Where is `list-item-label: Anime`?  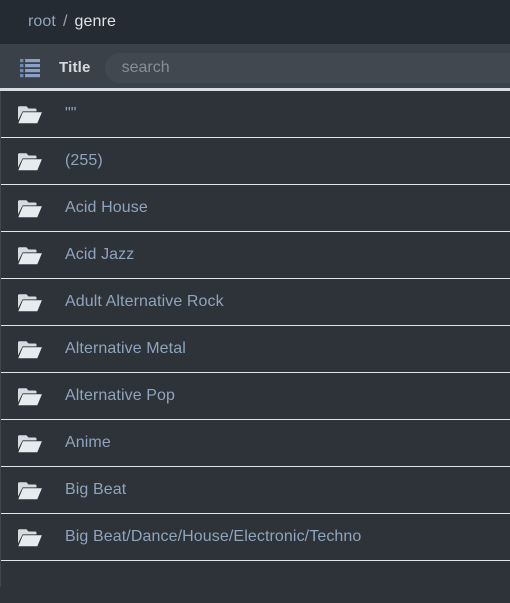 list-item-label: Anime is located at coordinates (88, 442).